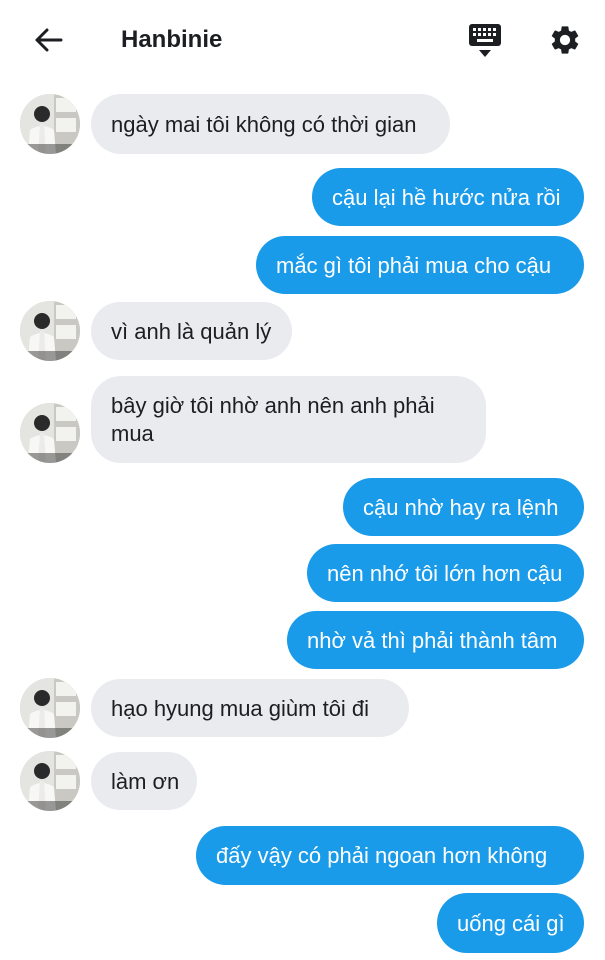 Image resolution: width=605 pixels, height=960 pixels. Describe the element at coordinates (463, 507) in the screenshot. I see `message-bubble-outgoing: cậu nhờ hay ra lệnh` at that location.